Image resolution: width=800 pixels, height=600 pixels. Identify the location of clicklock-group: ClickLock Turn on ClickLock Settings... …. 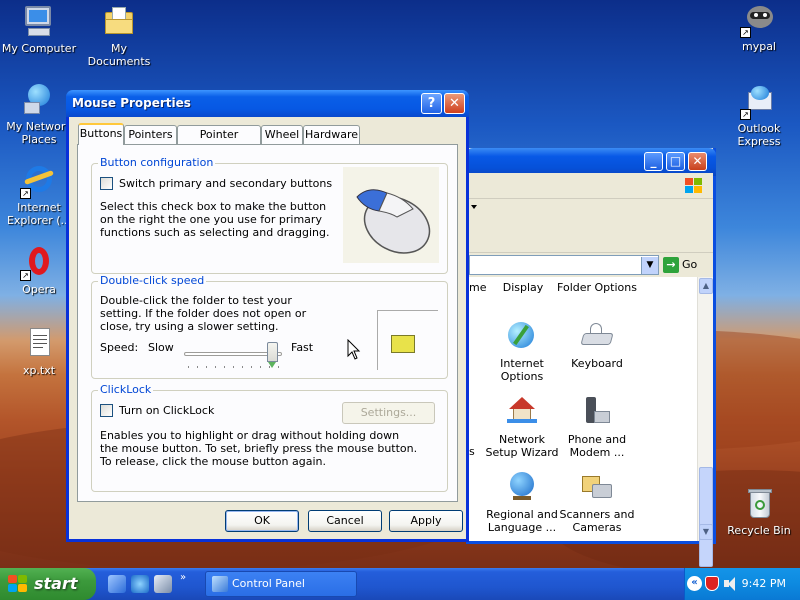
(269, 437).